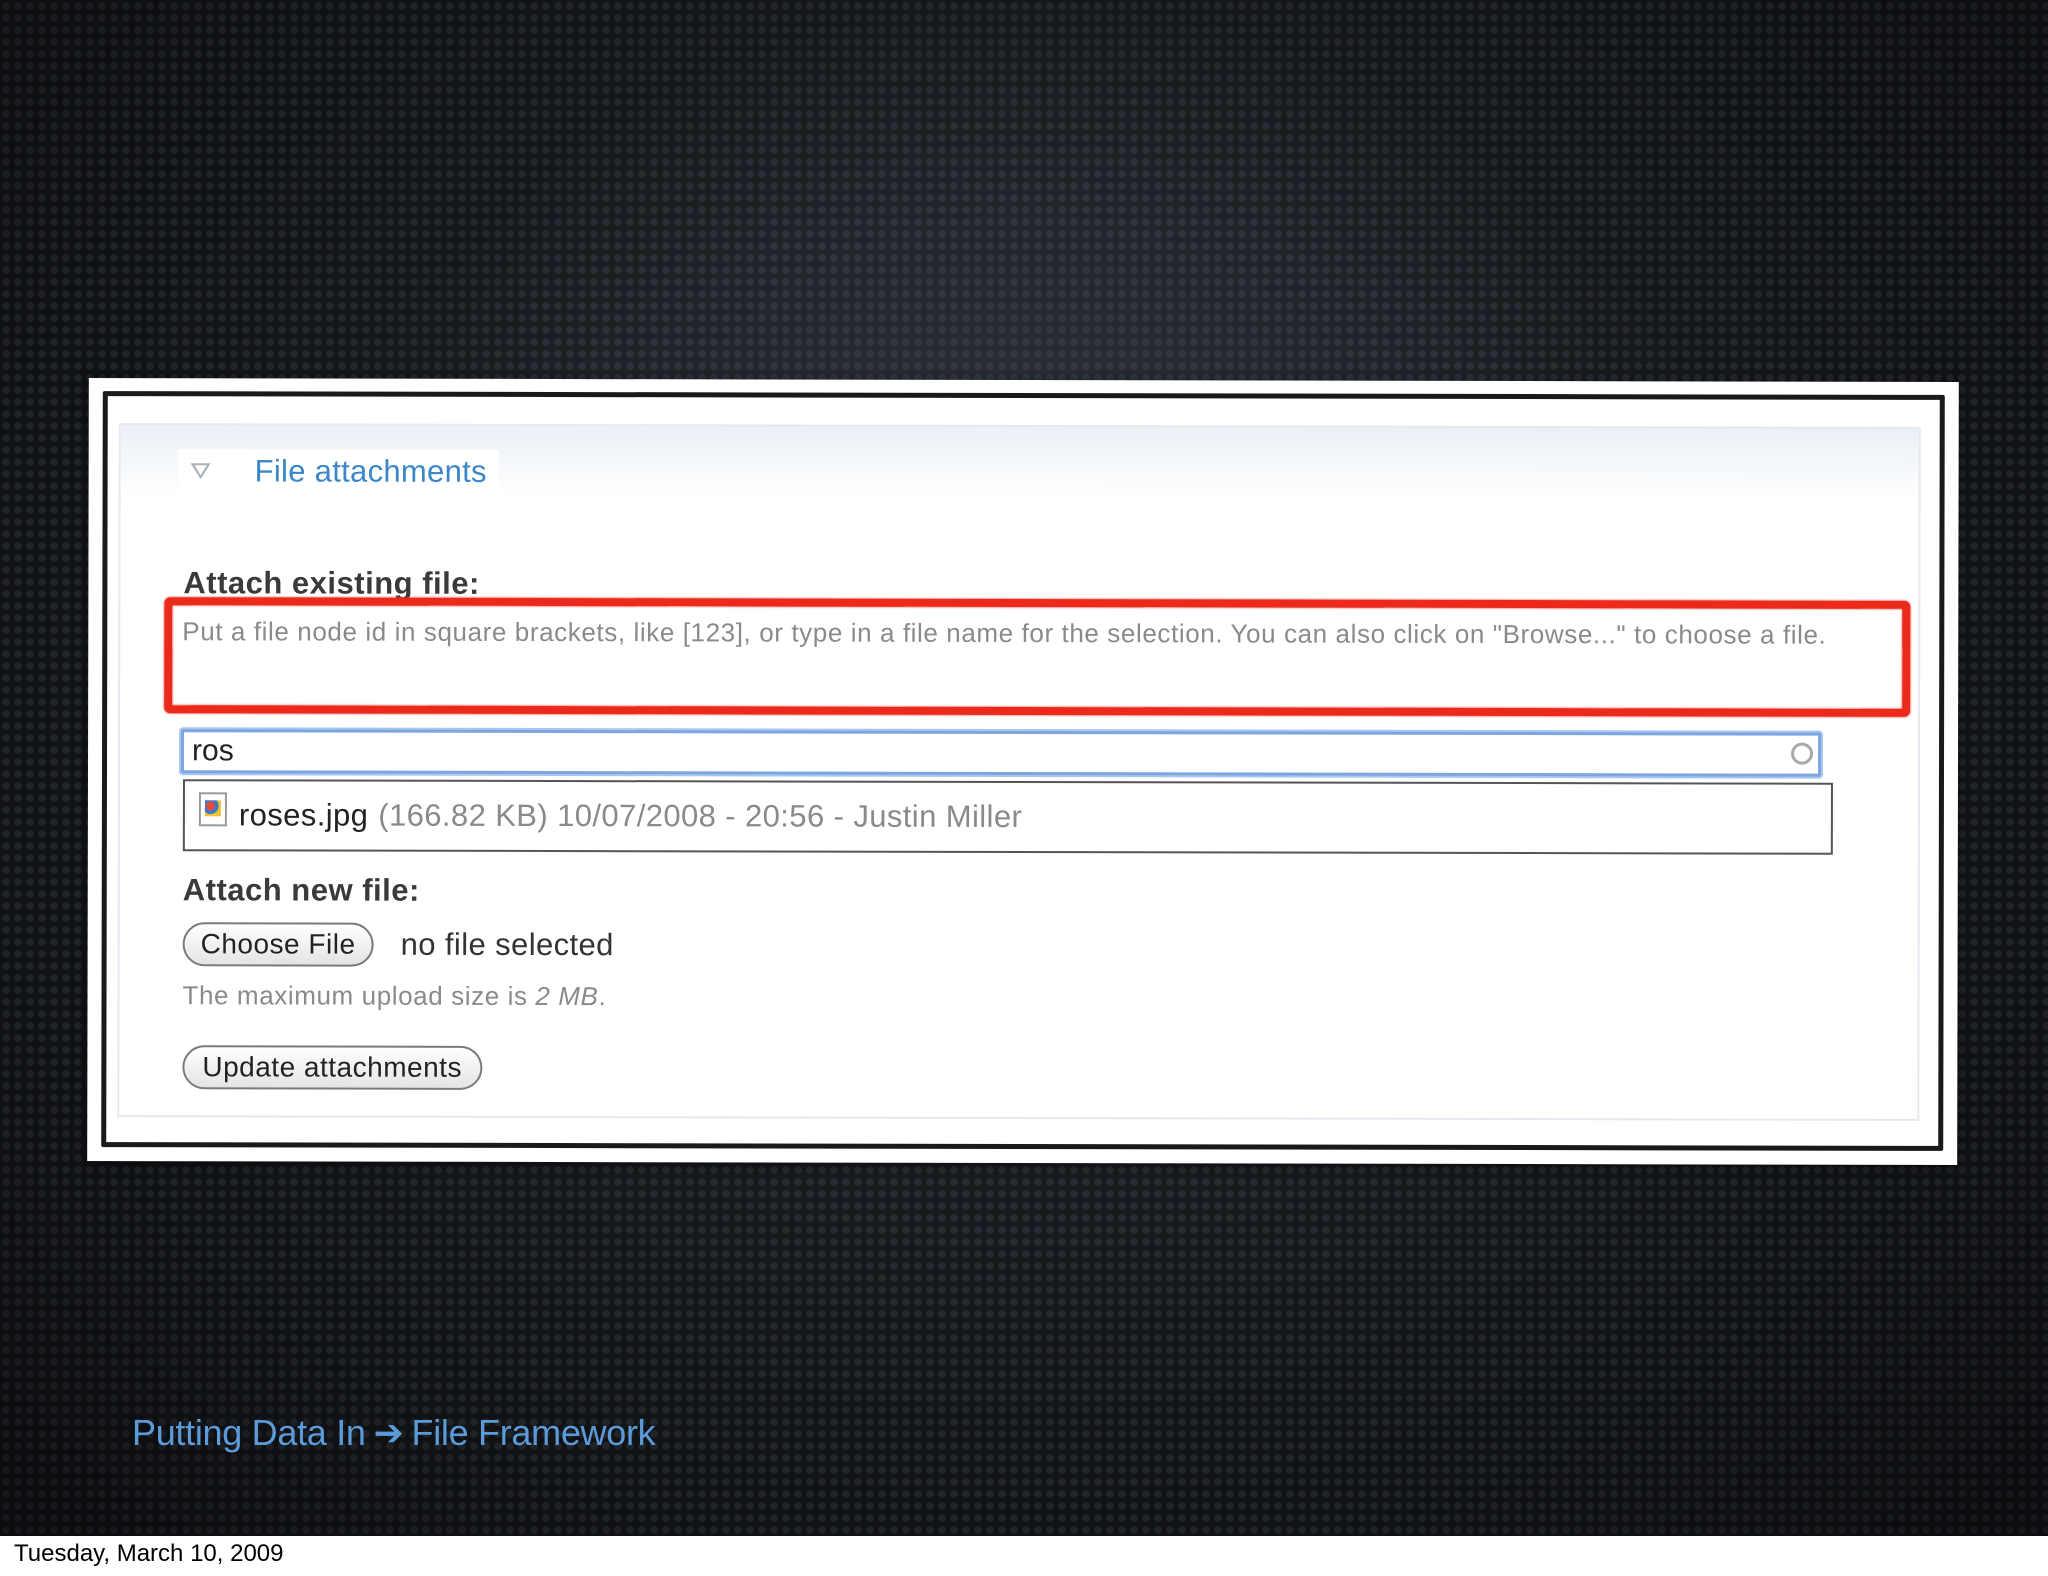  What do you see at coordinates (331, 583) in the screenshot?
I see `attach-existing-label: Attach existing file:` at bounding box center [331, 583].